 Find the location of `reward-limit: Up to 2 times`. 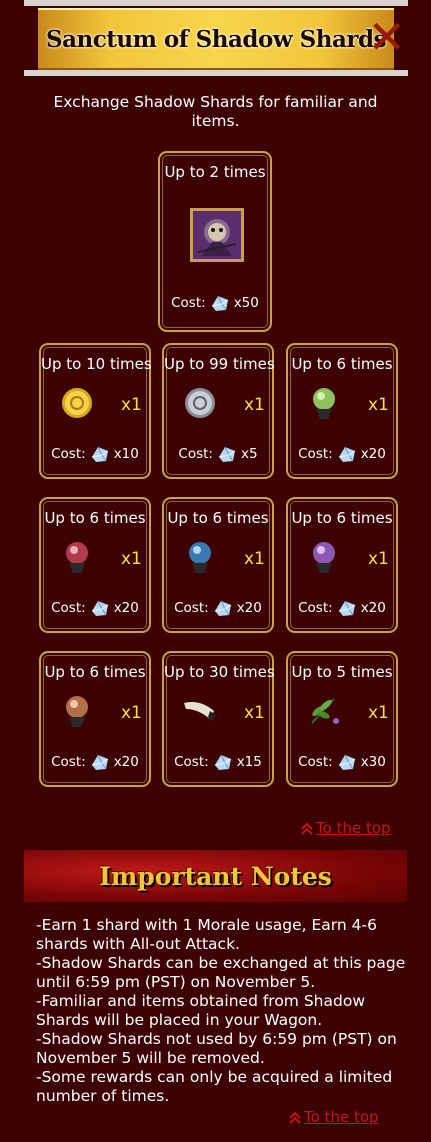

reward-limit: Up to 2 times is located at coordinates (215, 172).